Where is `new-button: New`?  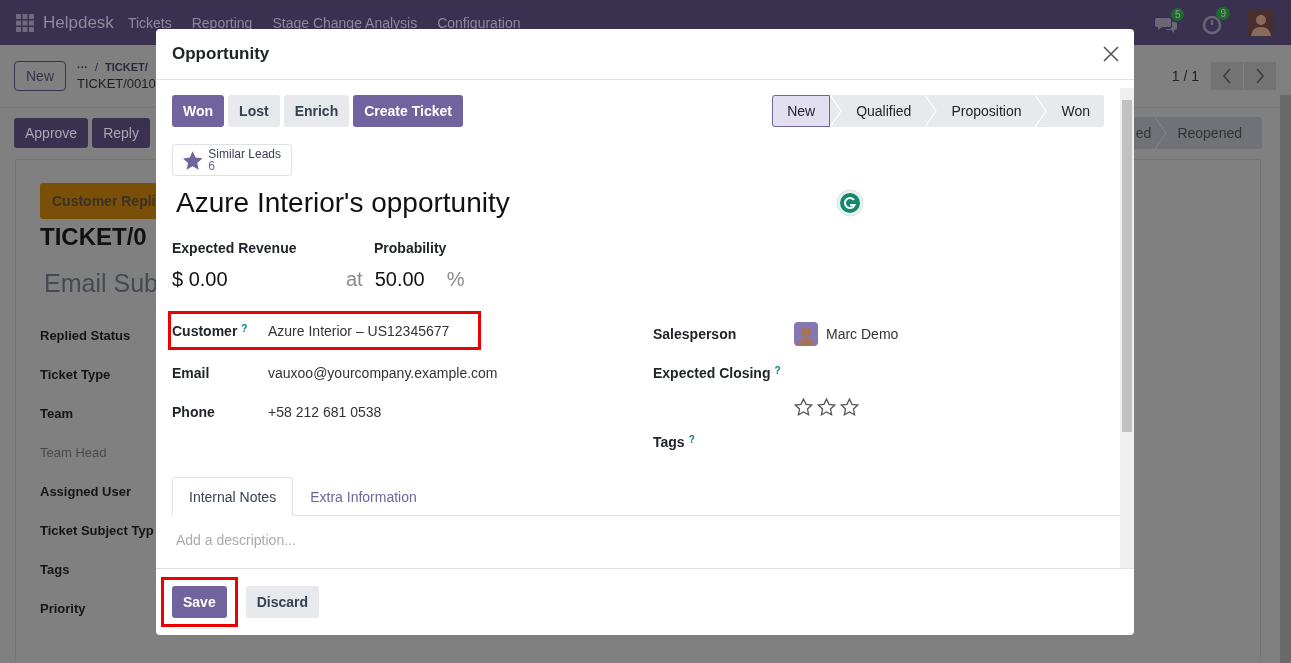 new-button: New is located at coordinates (40, 76).